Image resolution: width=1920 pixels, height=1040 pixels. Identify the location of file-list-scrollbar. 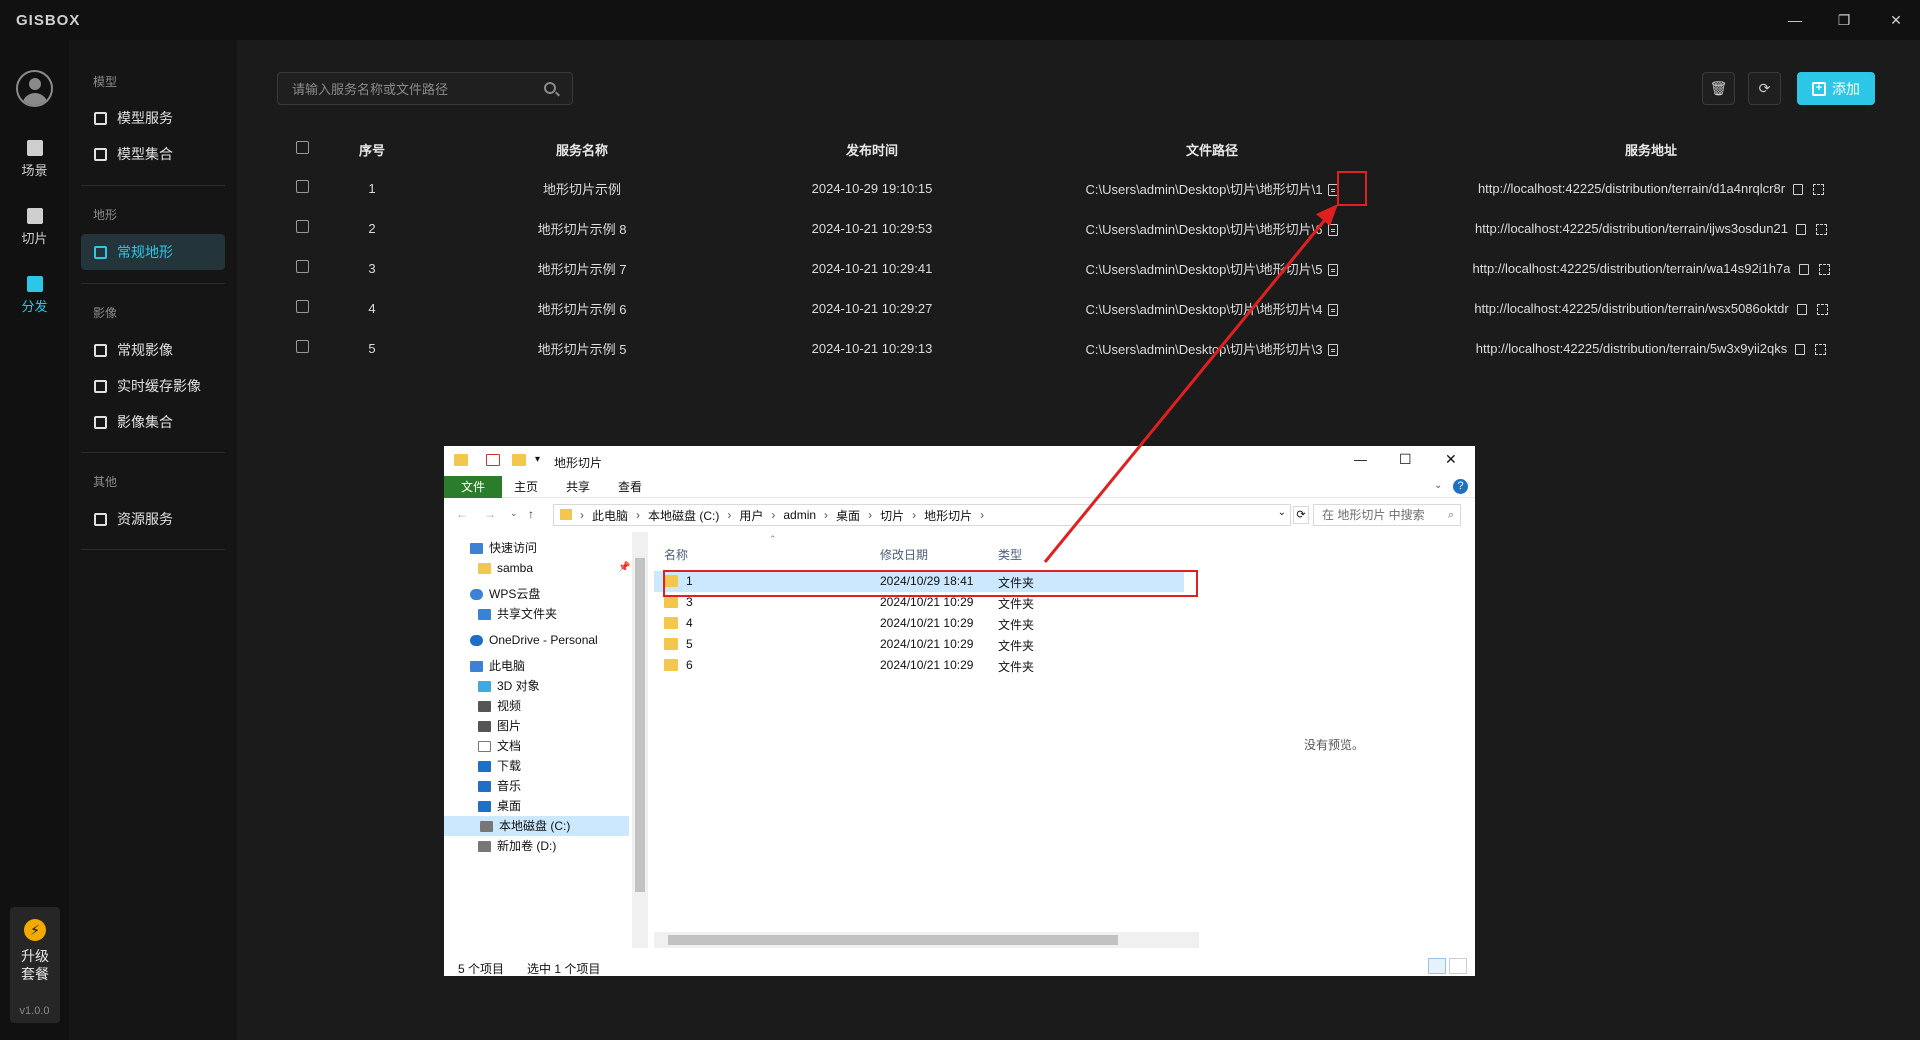
(926, 940).